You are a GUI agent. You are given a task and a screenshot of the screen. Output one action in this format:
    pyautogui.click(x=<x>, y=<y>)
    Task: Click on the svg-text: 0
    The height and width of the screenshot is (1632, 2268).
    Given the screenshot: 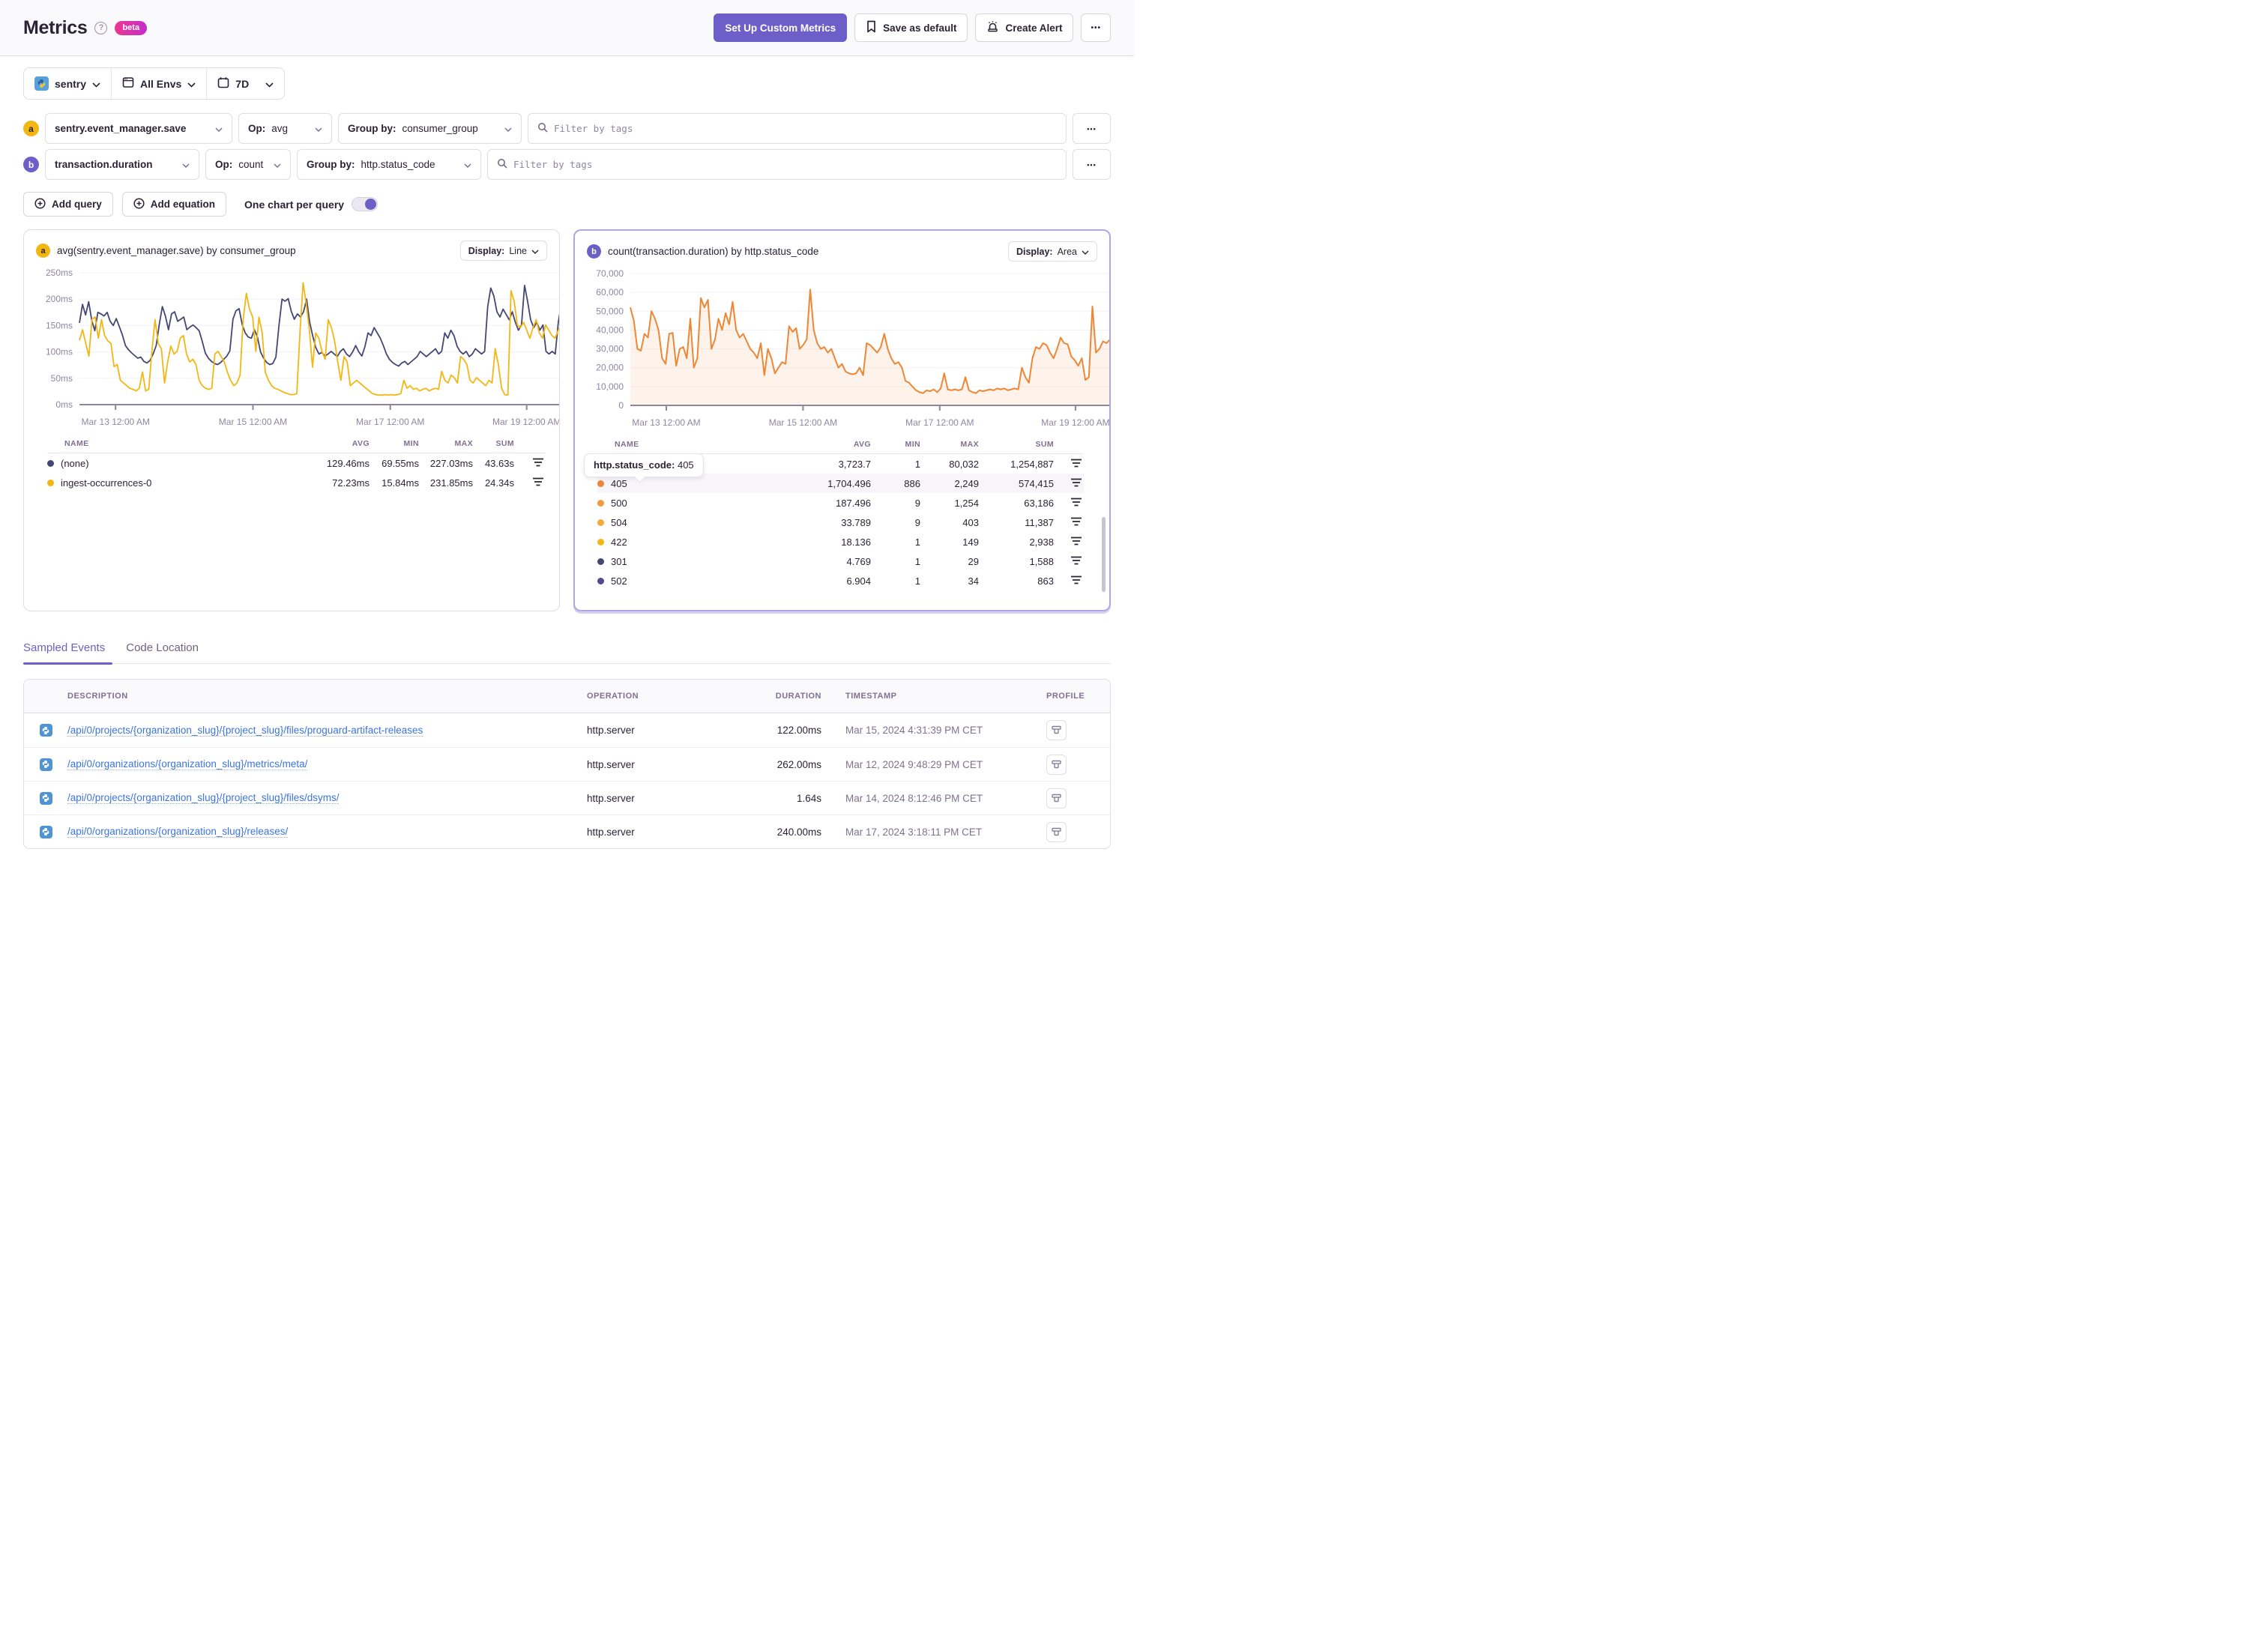 What is the action you would take?
    pyautogui.click(x=621, y=405)
    